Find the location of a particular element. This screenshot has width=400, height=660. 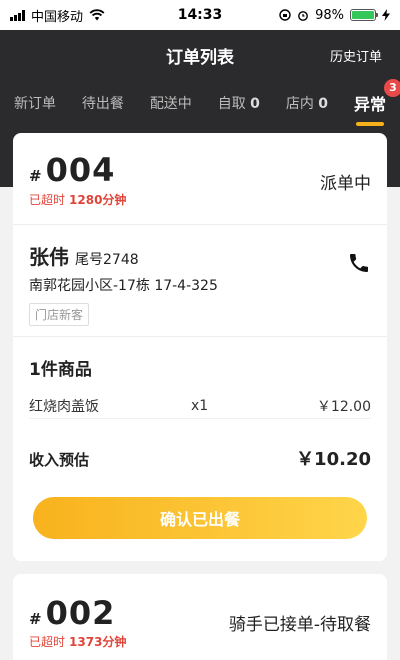

phone-tail-number: 尾号2748 is located at coordinates (107, 260).